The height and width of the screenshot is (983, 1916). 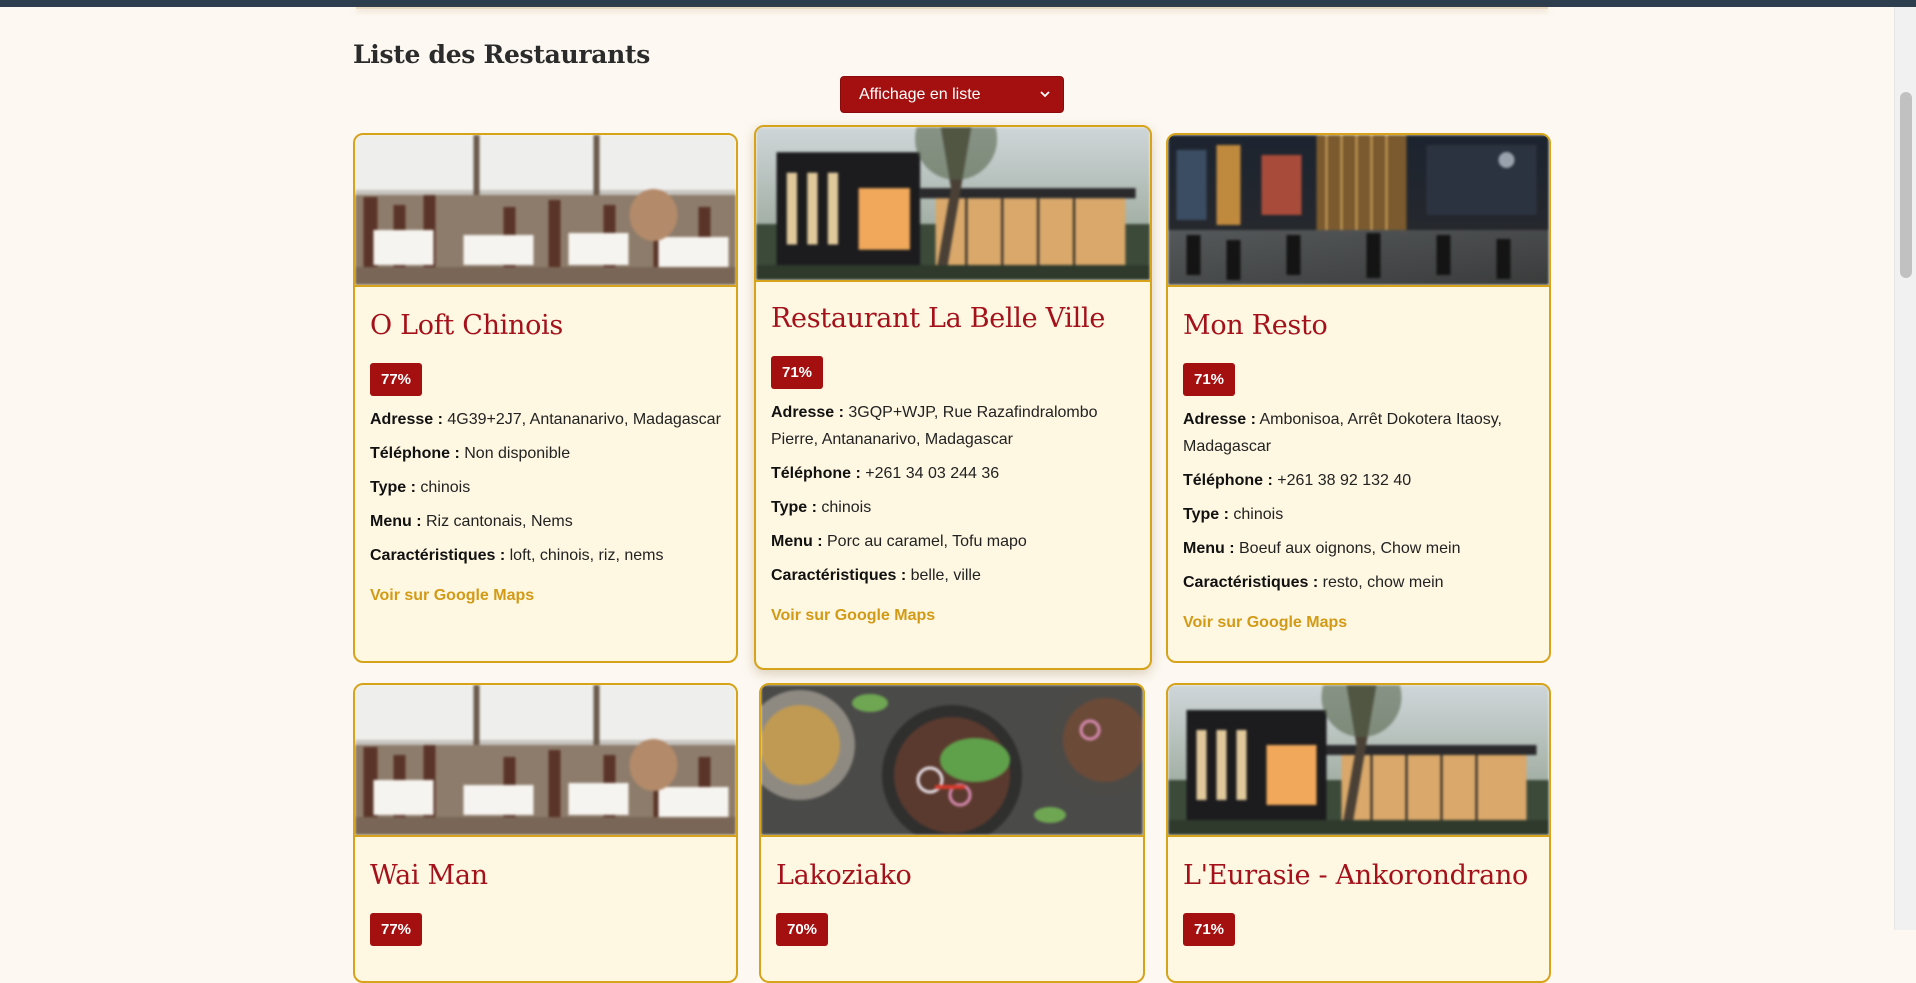 I want to click on phone-row: Téléphone : Non disponible, so click(x=470, y=453).